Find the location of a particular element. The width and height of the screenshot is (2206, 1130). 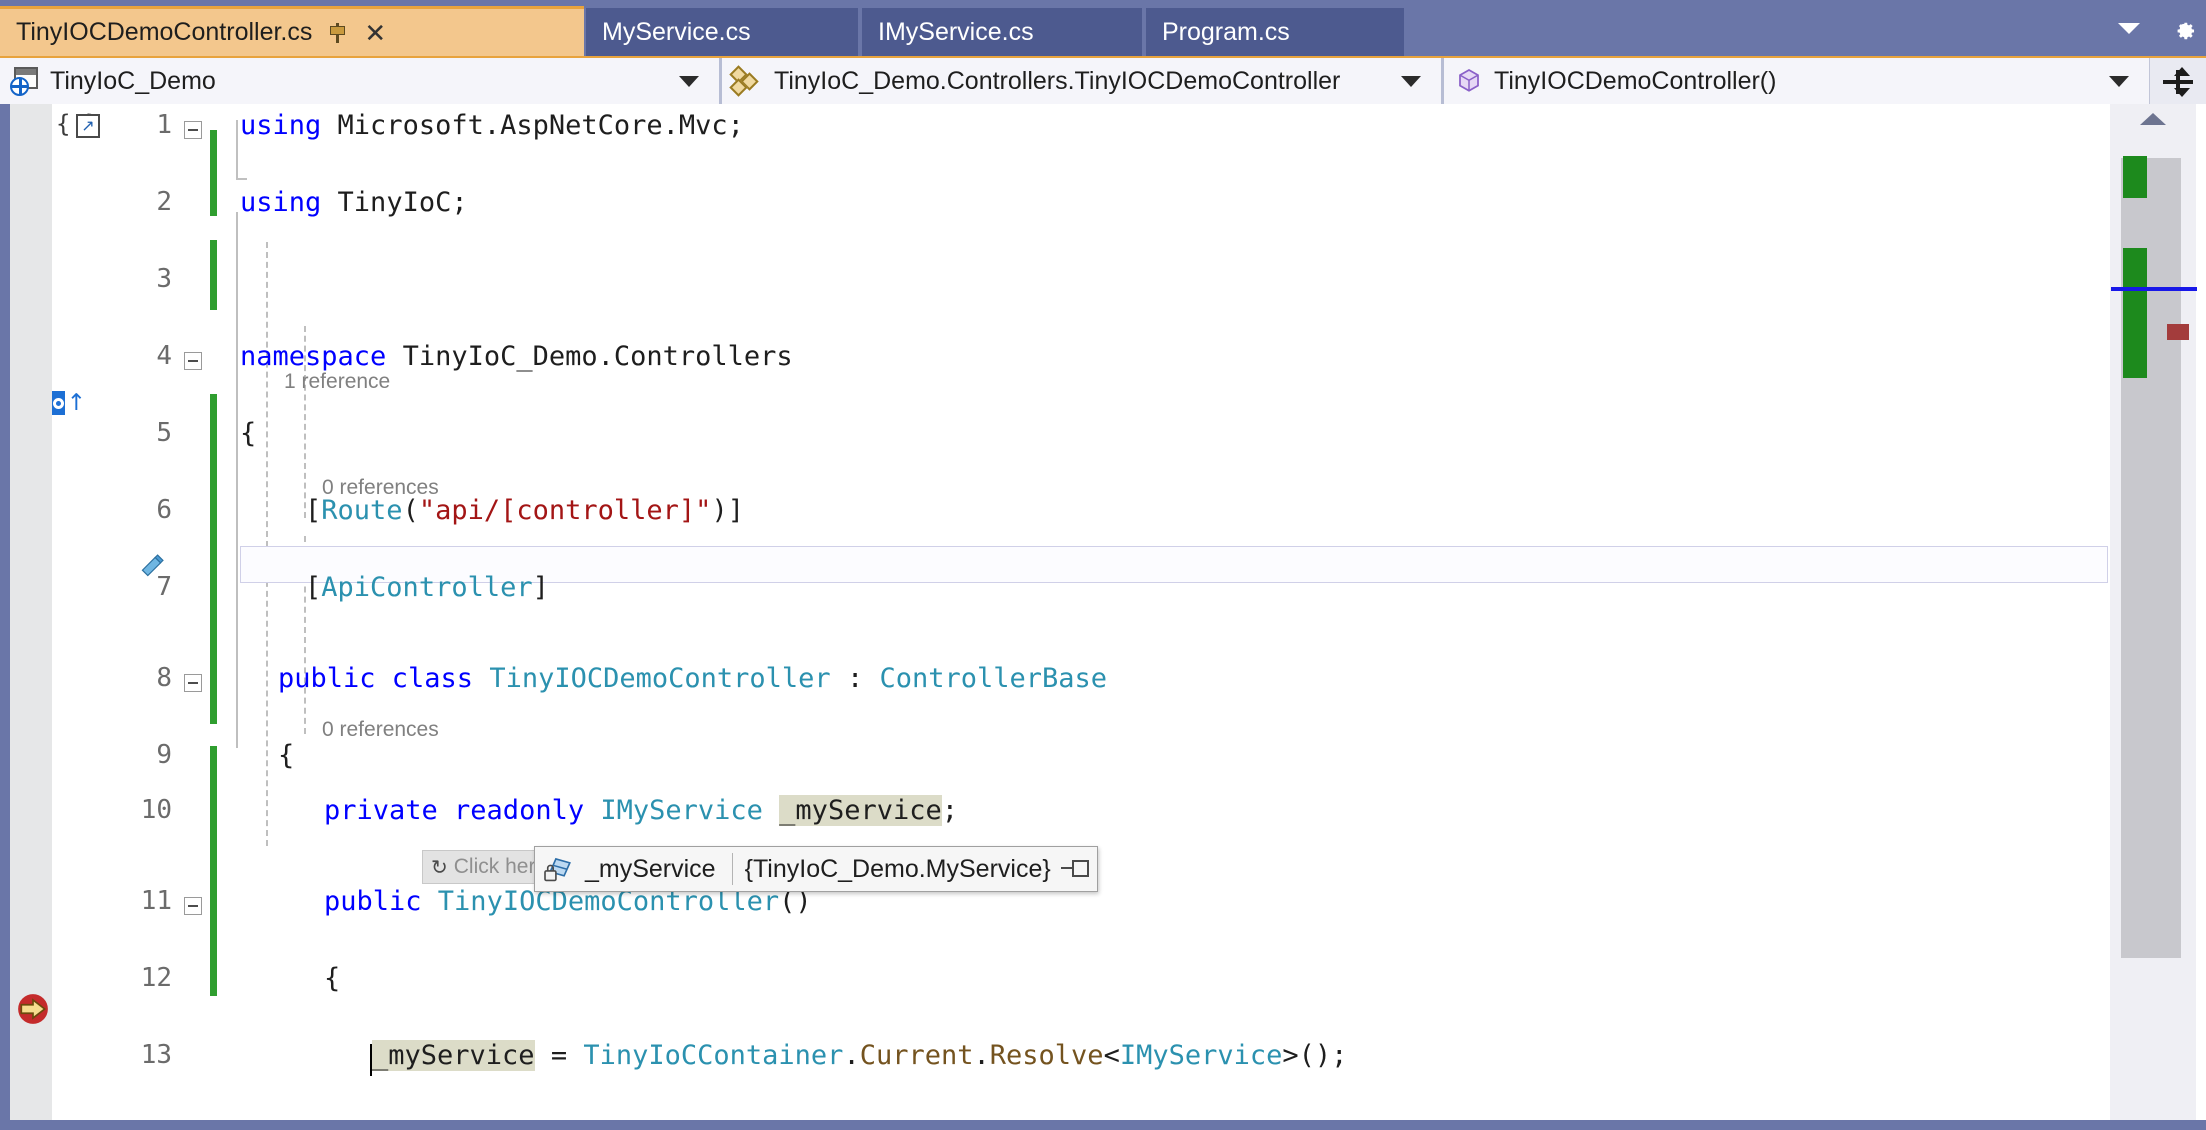

step-back-icon: ↻ is located at coordinates (439, 867).